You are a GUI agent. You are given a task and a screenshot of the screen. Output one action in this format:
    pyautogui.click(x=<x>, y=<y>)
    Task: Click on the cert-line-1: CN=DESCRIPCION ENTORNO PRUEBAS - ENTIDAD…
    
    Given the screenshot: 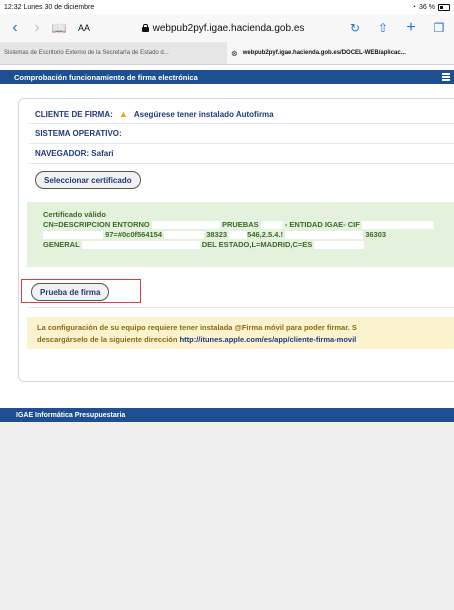 What is the action you would take?
    pyautogui.click(x=238, y=225)
    